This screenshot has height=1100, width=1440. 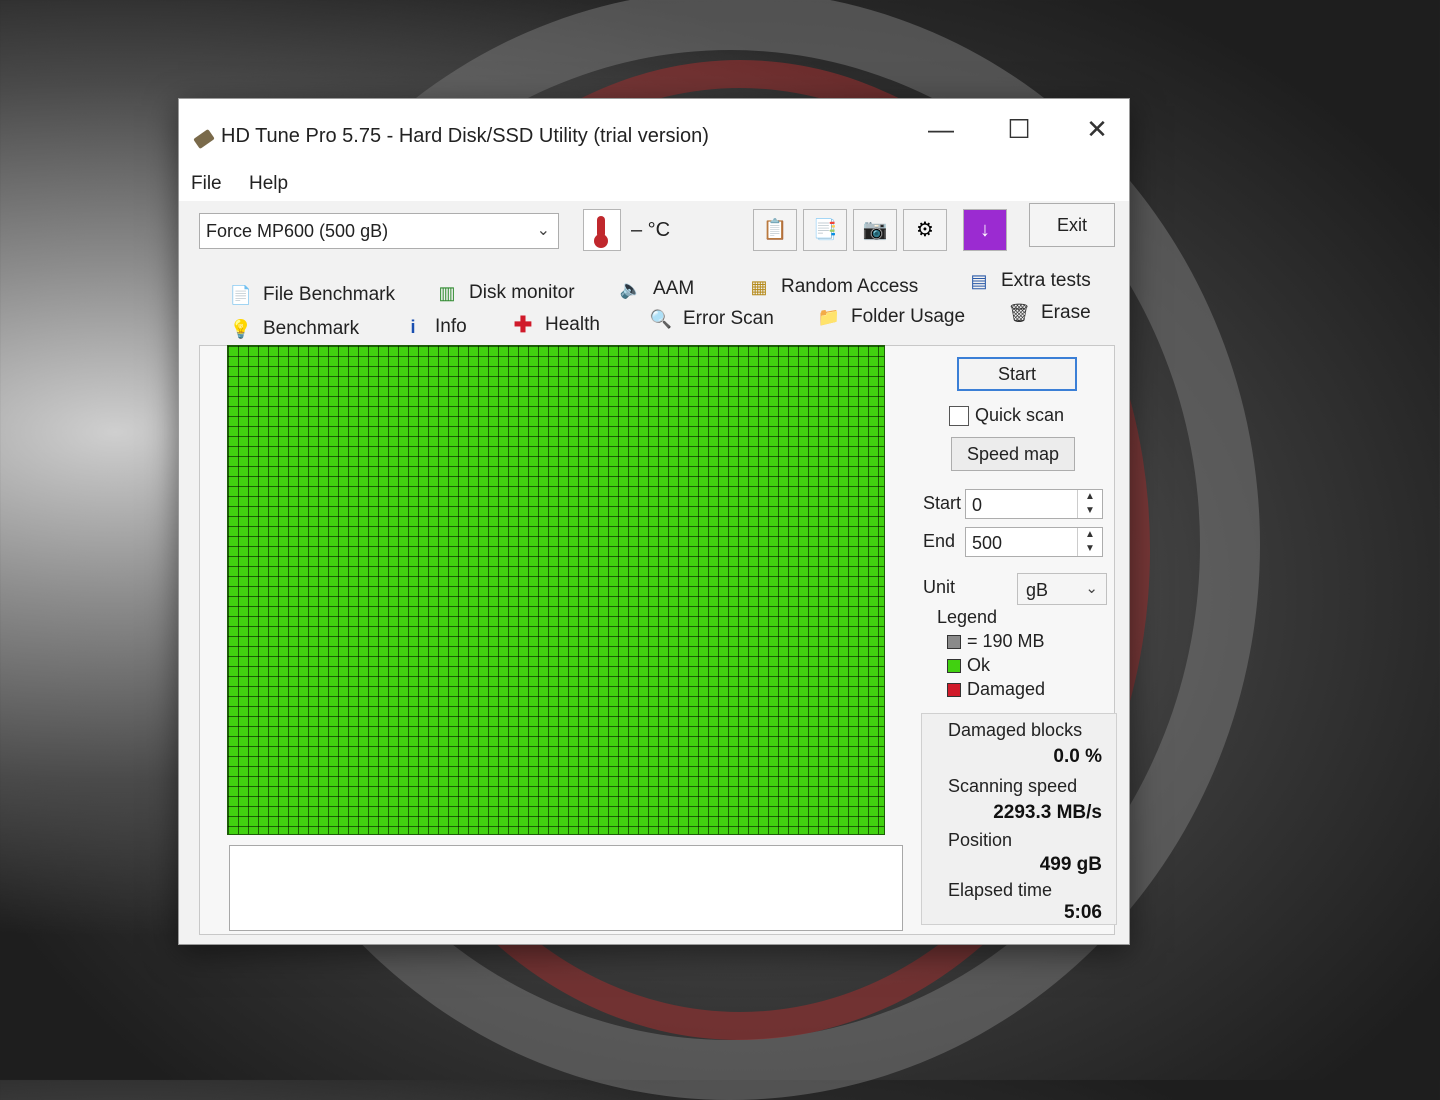 What do you see at coordinates (850, 286) in the screenshot?
I see `tab-label: Random Access` at bounding box center [850, 286].